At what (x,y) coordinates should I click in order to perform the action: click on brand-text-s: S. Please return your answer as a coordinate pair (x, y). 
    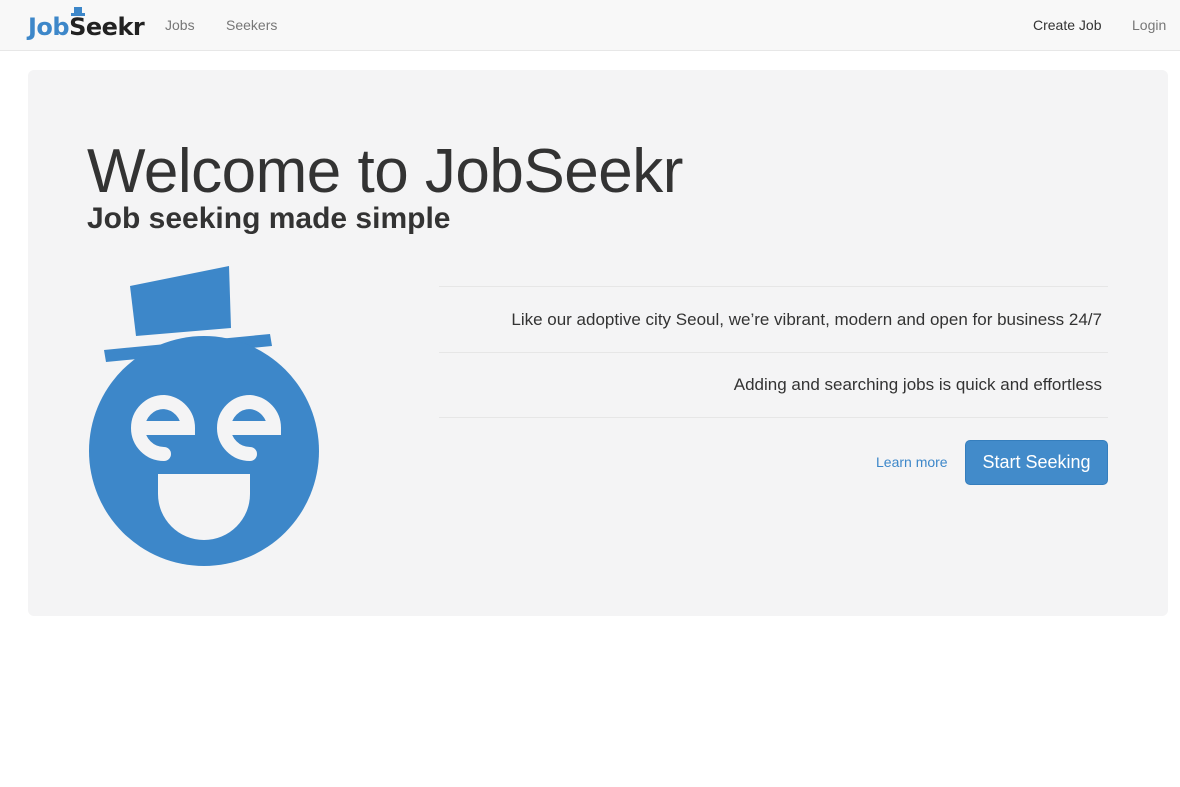
    Looking at the image, I should click on (77, 27).